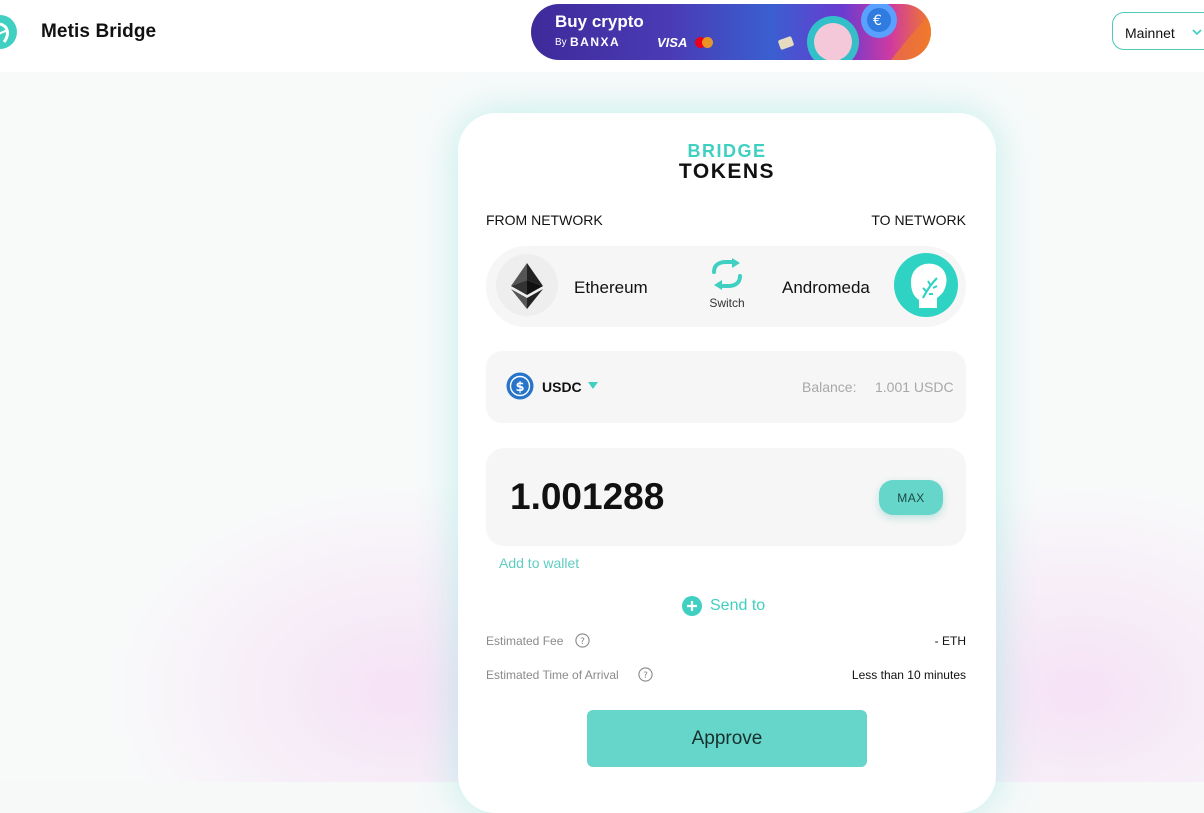  What do you see at coordinates (727, 171) in the screenshot?
I see `card-title-tokens: TOKENS` at bounding box center [727, 171].